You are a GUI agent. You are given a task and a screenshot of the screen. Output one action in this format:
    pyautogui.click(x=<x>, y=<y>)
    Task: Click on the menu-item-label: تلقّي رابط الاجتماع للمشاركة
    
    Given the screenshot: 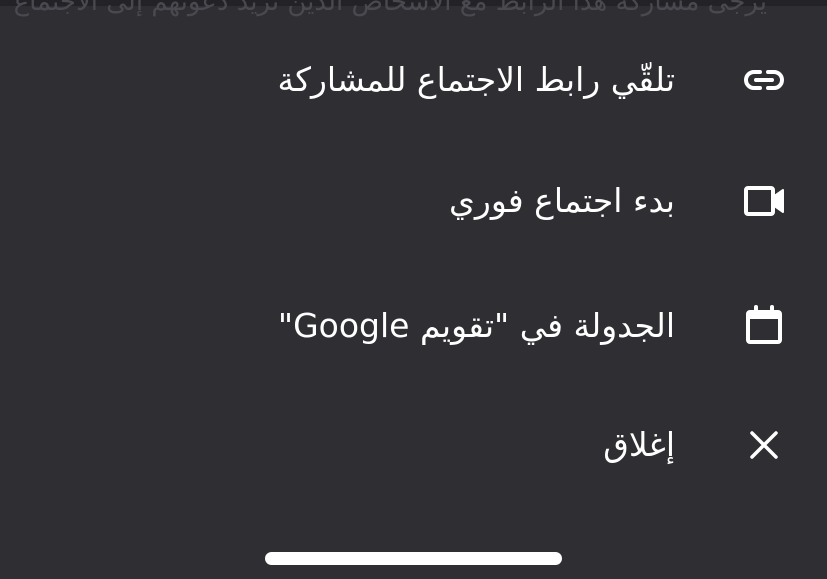 What is the action you would take?
    pyautogui.click(x=476, y=80)
    